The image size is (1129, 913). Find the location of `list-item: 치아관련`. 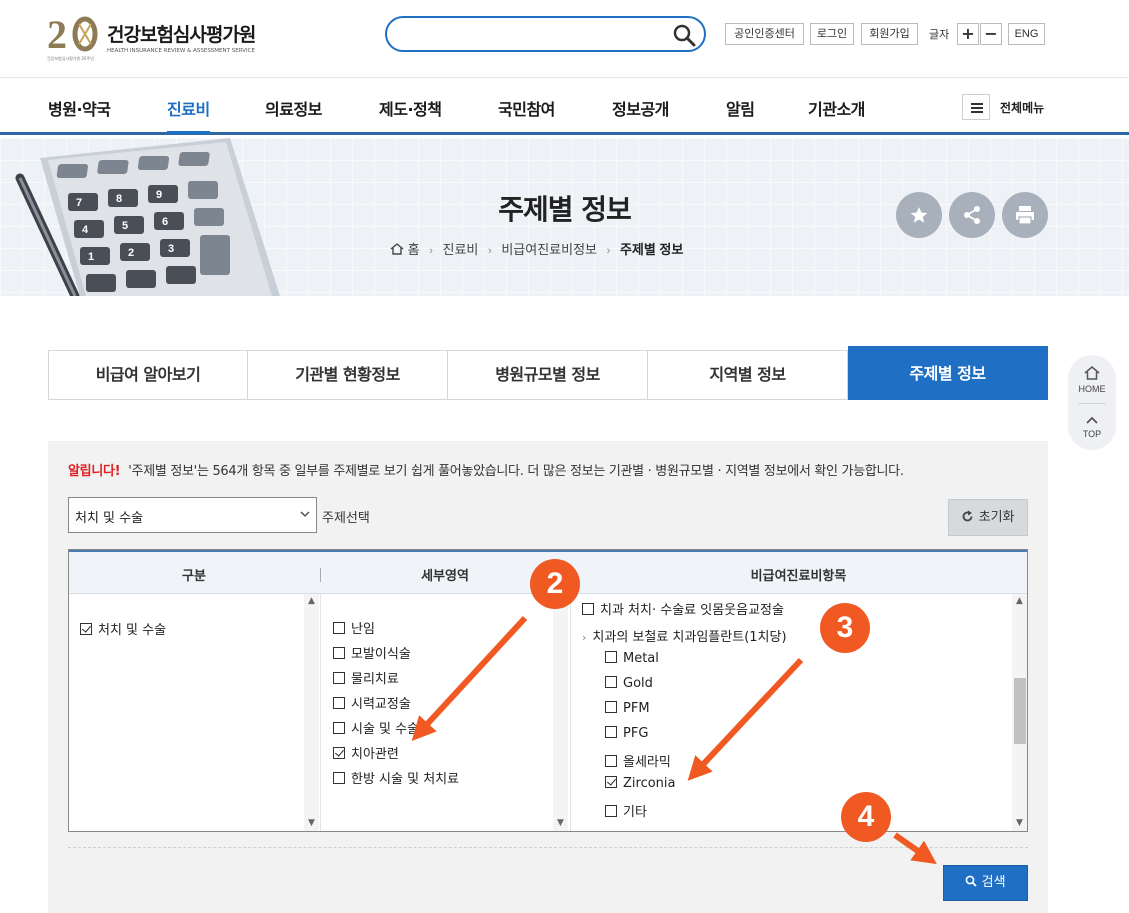

list-item: 치아관련 is located at coordinates (366, 753).